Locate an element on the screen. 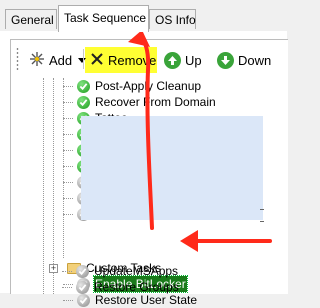 The width and height of the screenshot is (320, 308). tree-item: UpdateMSApps is located at coordinates (115, 271).